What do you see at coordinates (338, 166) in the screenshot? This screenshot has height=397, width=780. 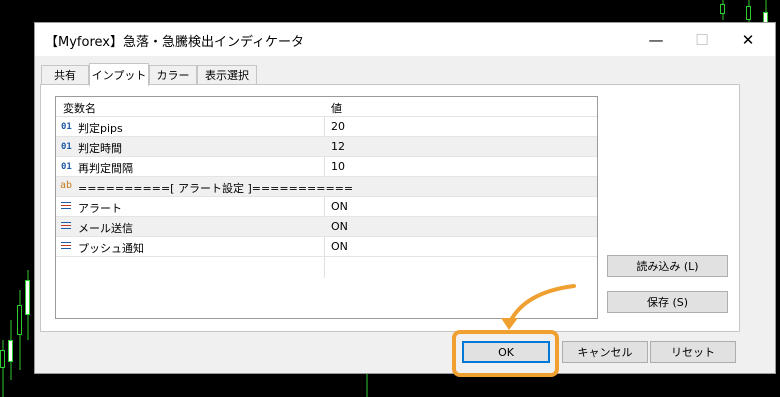 I see `param-value: 10` at bounding box center [338, 166].